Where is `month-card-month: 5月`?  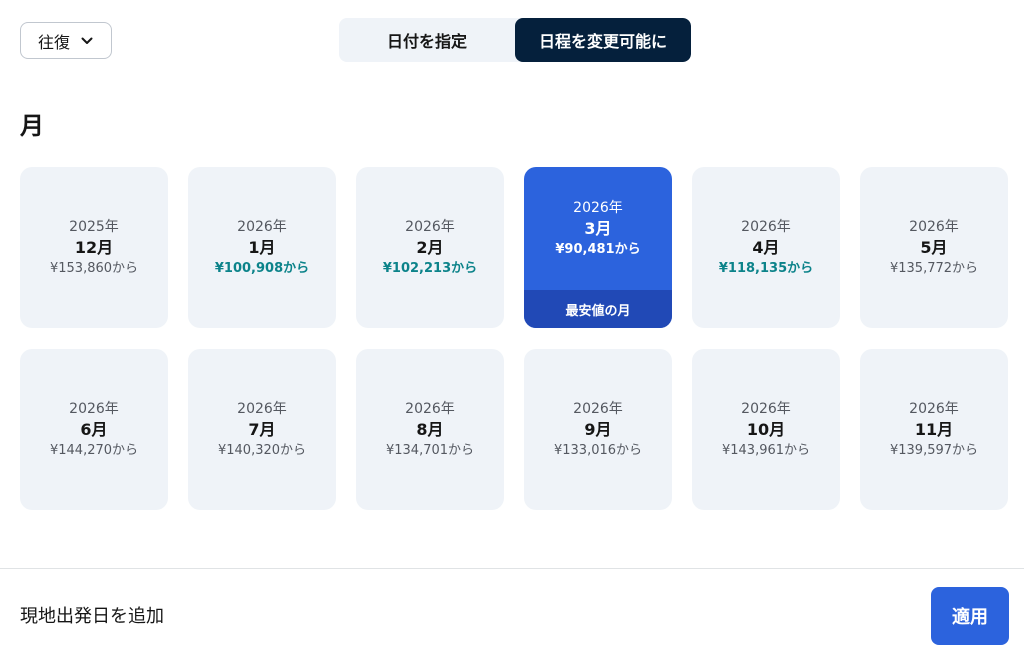 month-card-month: 5月 is located at coordinates (934, 247).